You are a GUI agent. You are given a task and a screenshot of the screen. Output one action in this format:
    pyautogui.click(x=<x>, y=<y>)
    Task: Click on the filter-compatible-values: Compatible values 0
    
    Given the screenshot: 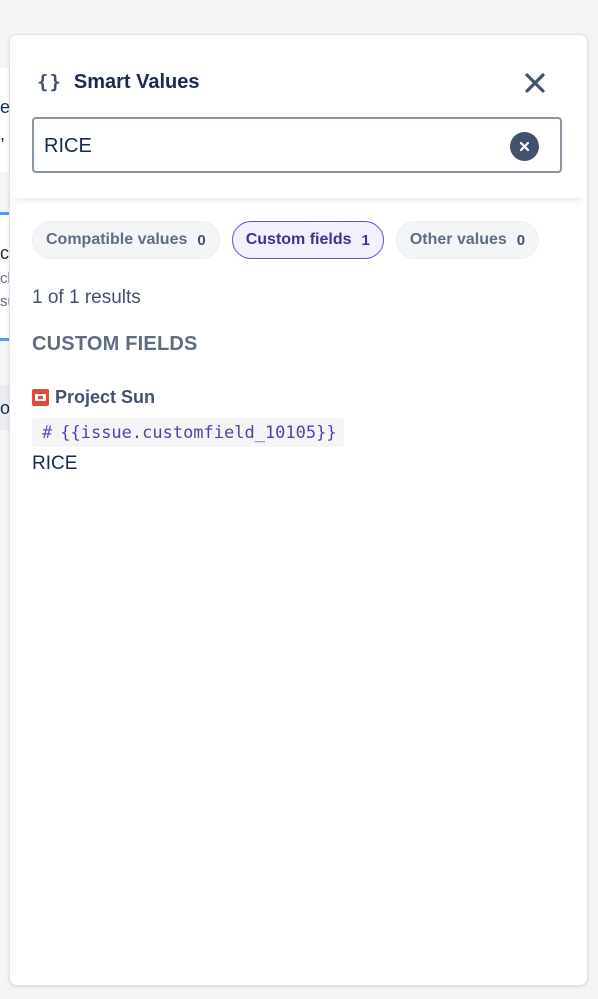 What is the action you would take?
    pyautogui.click(x=126, y=240)
    